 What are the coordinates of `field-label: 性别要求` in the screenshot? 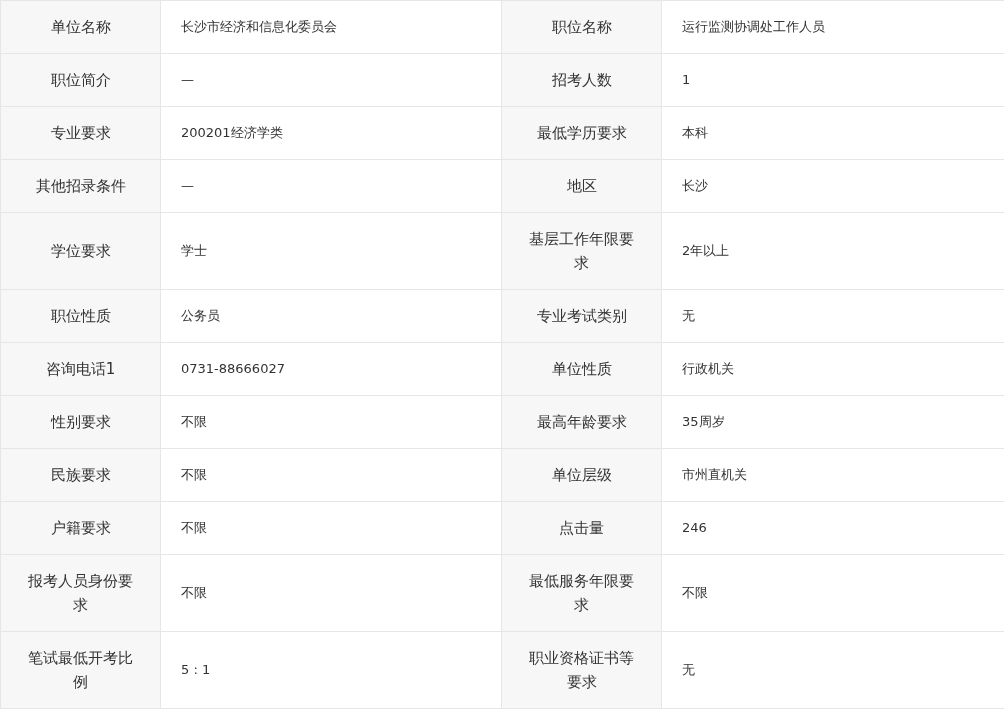 It's located at (80, 422).